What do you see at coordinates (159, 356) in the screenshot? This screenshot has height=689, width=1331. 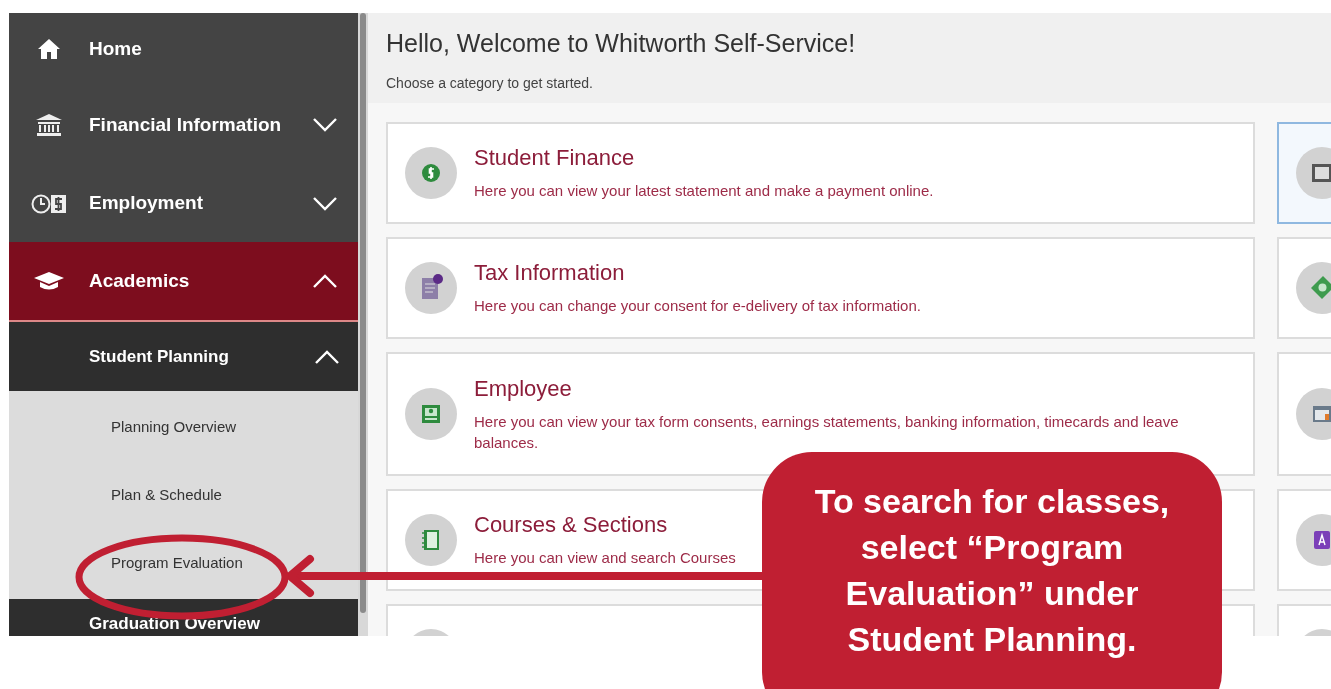 I see `sidebar-subitem-label: Student Planning` at bounding box center [159, 356].